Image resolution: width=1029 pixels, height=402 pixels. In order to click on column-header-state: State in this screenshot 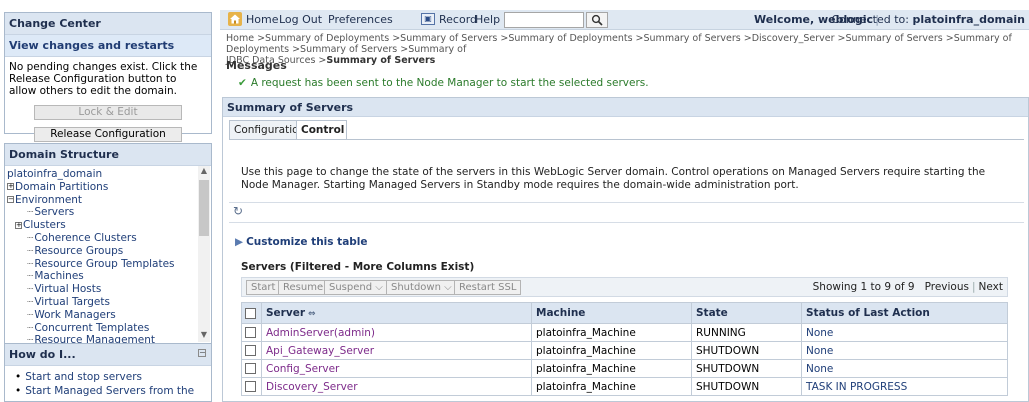, I will do `click(746, 313)`.